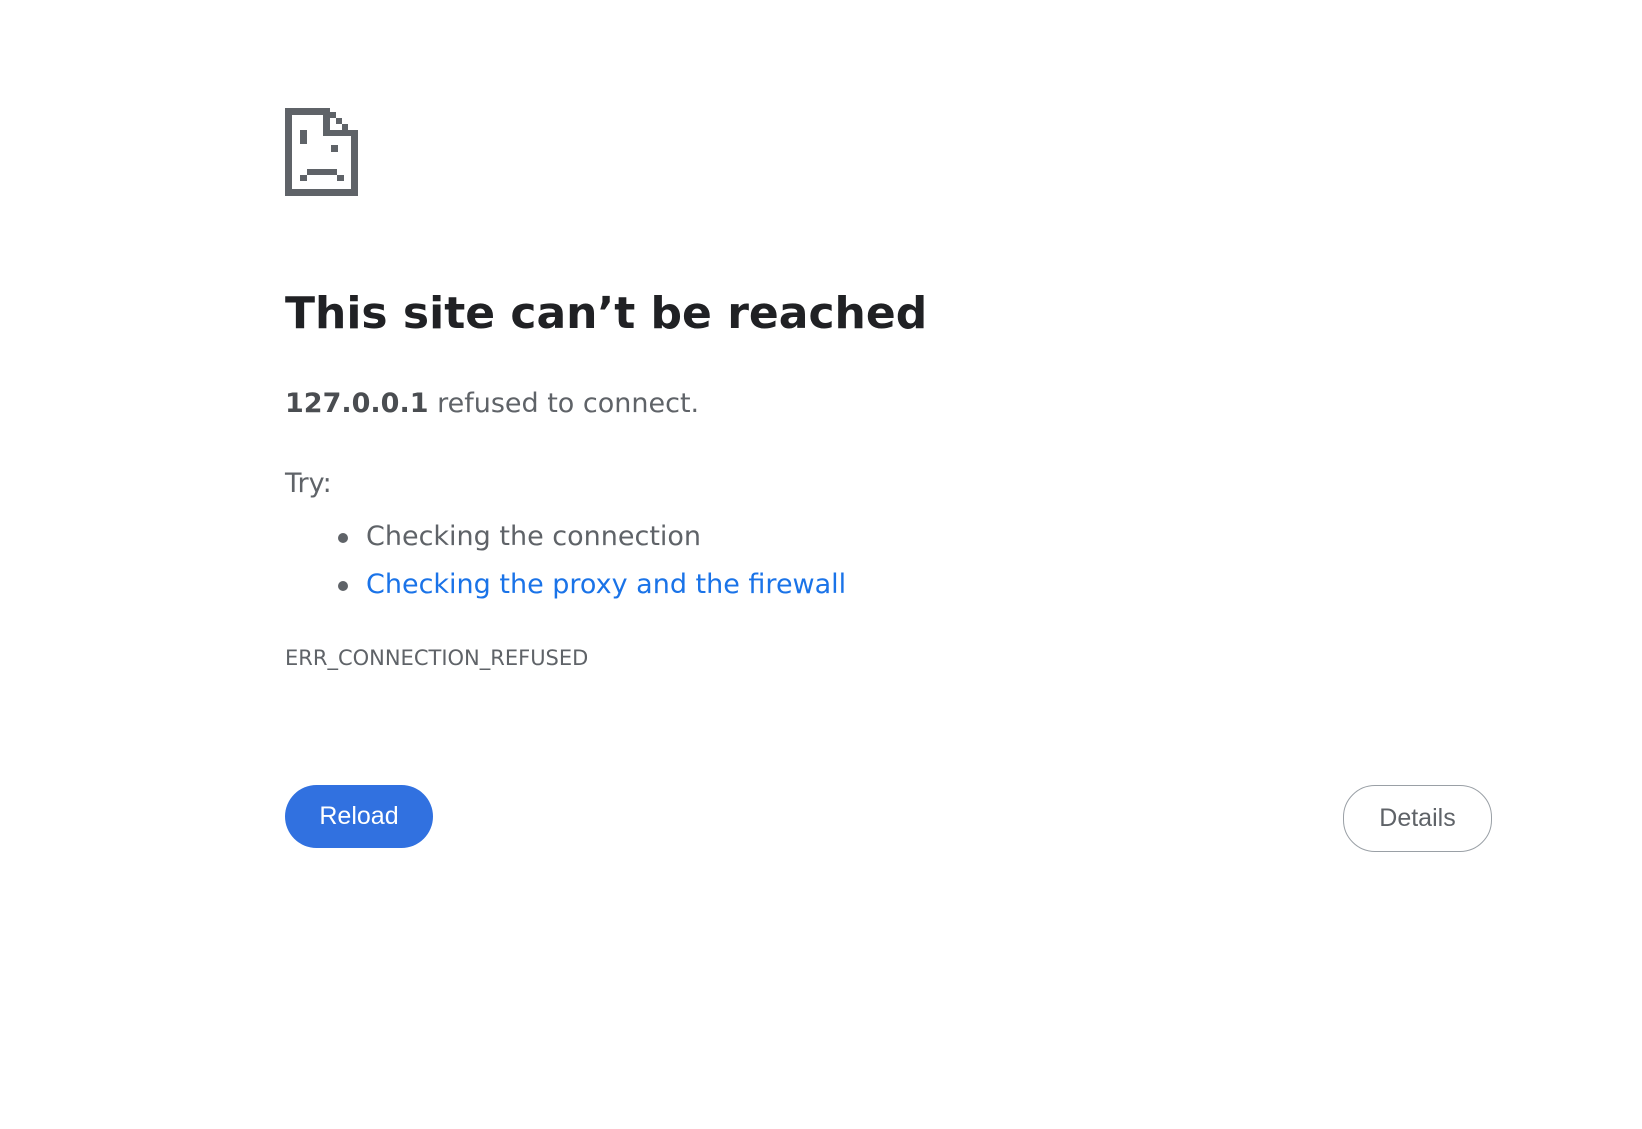  What do you see at coordinates (606, 313) in the screenshot?
I see `page-title: This site can’t be reached` at bounding box center [606, 313].